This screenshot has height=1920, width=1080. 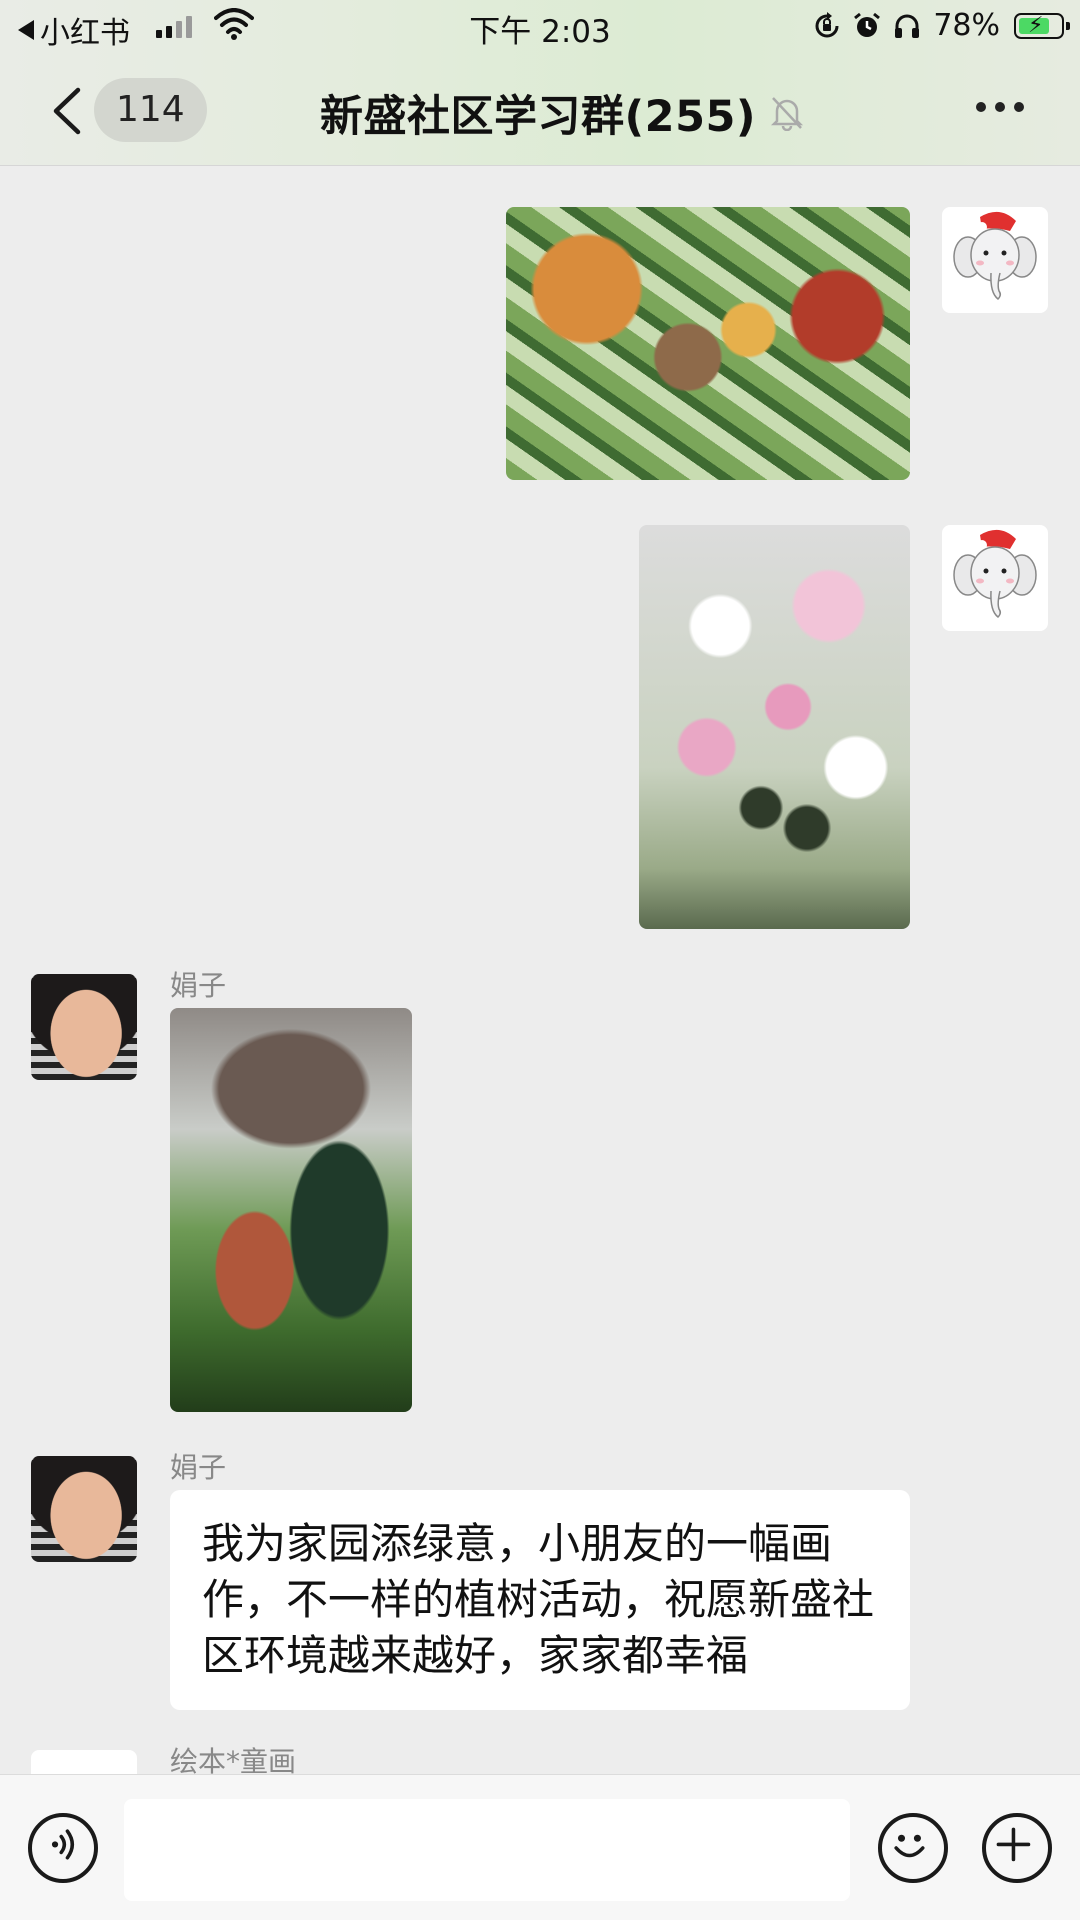 I want to click on battery-icon: ⚡, so click(x=1042, y=25).